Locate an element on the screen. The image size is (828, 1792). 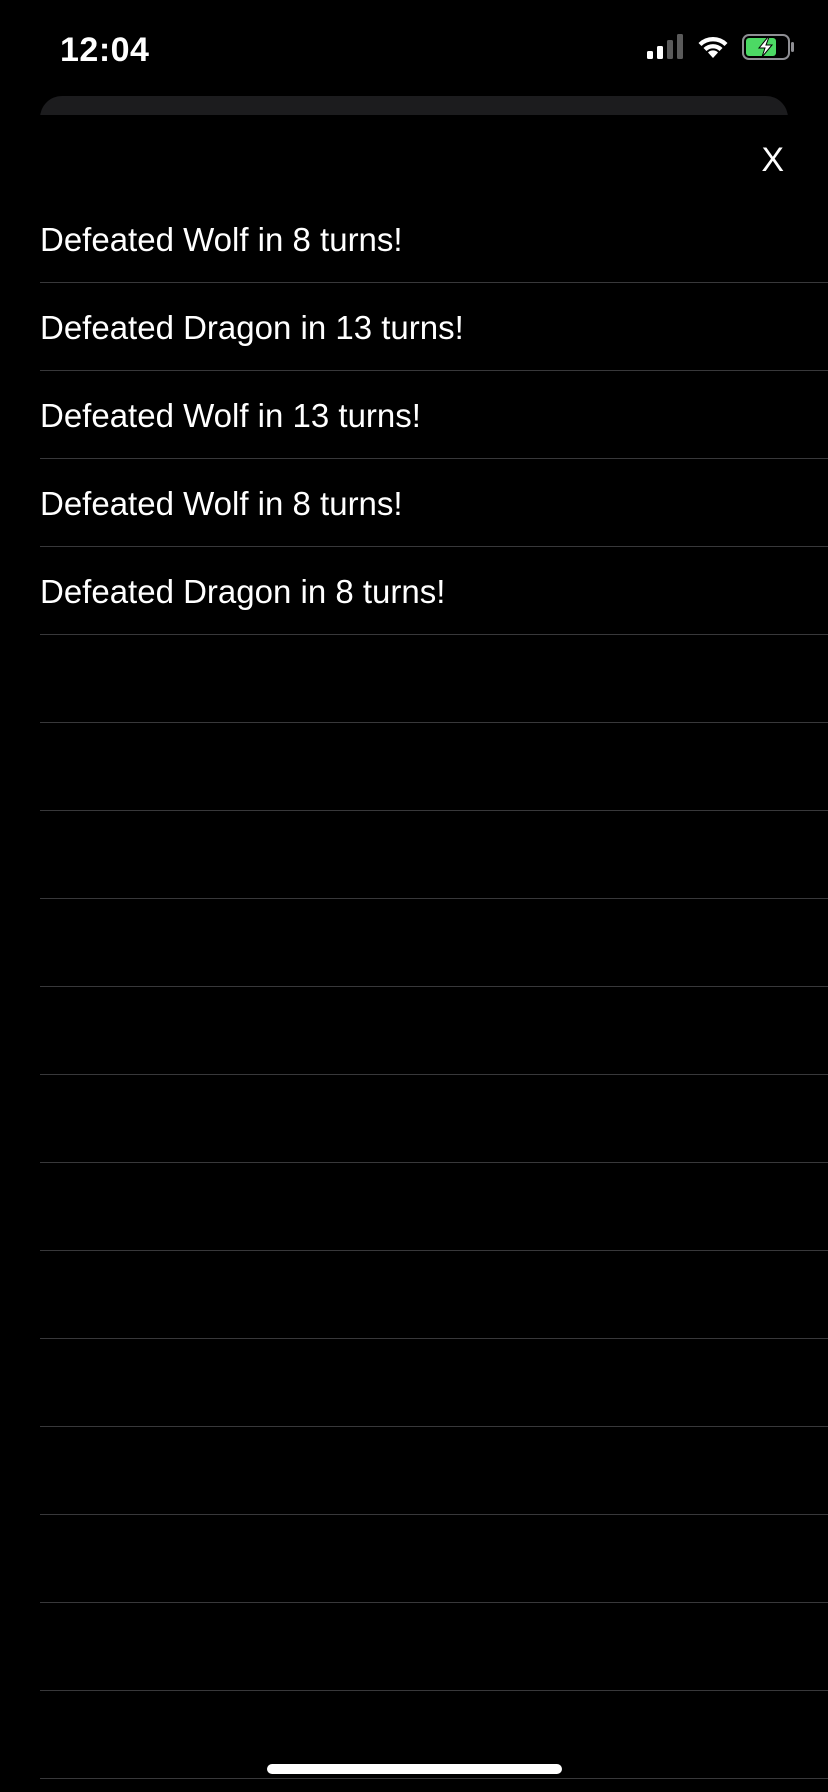
status-time: 12:04 is located at coordinates (105, 50).